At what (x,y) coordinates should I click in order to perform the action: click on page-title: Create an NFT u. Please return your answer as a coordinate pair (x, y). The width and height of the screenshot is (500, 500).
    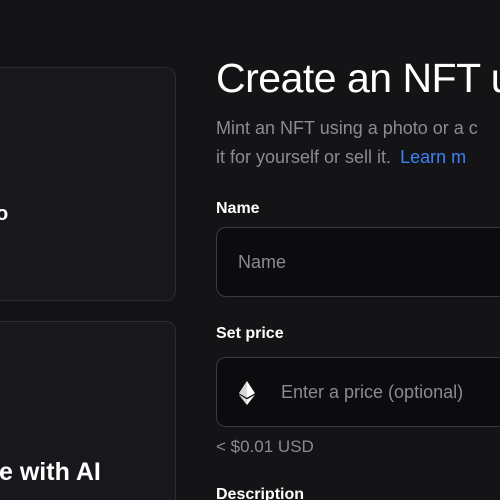
    Looking at the image, I should click on (358, 78).